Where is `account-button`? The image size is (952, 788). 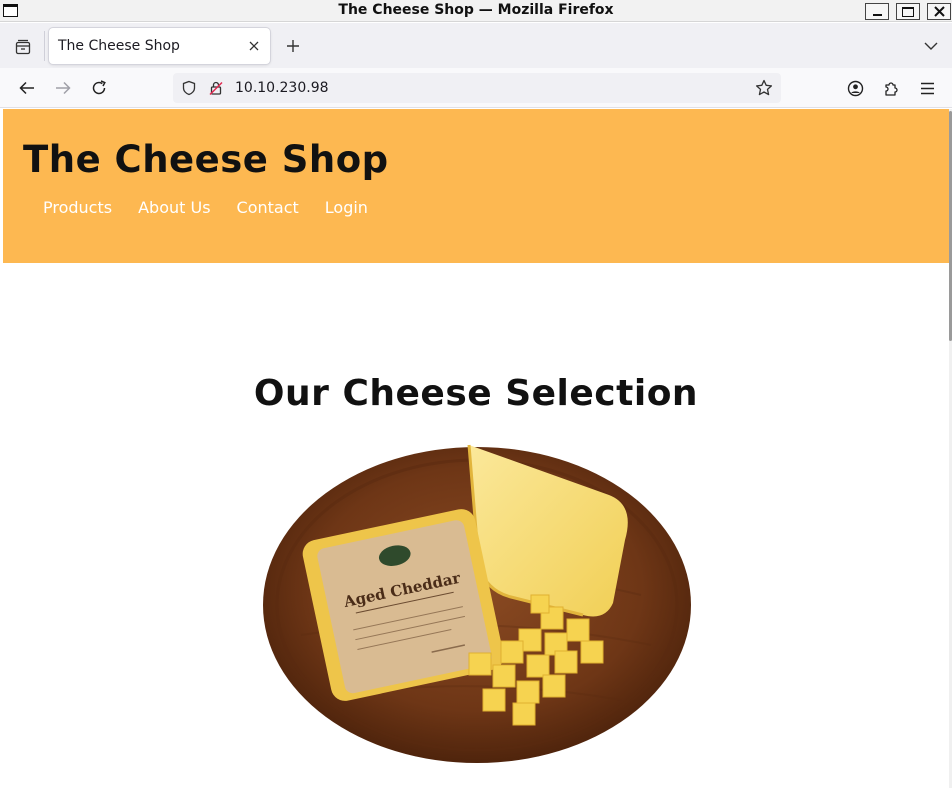
account-button is located at coordinates (855, 88).